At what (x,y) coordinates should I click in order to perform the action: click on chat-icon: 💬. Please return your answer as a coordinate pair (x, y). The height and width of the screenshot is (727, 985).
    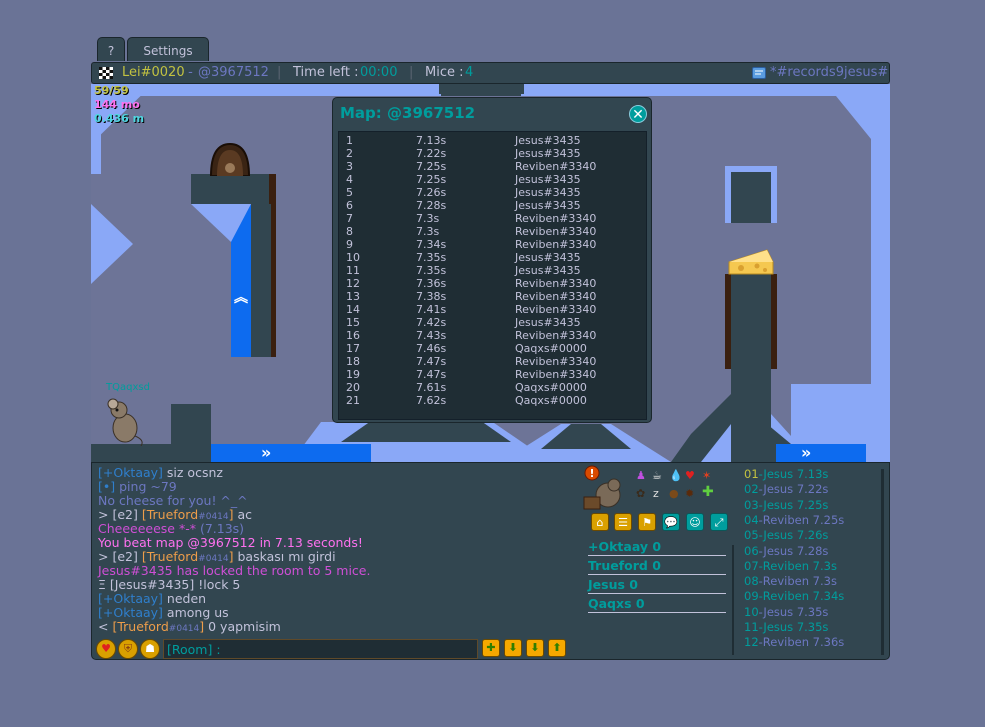
    Looking at the image, I should click on (671, 522).